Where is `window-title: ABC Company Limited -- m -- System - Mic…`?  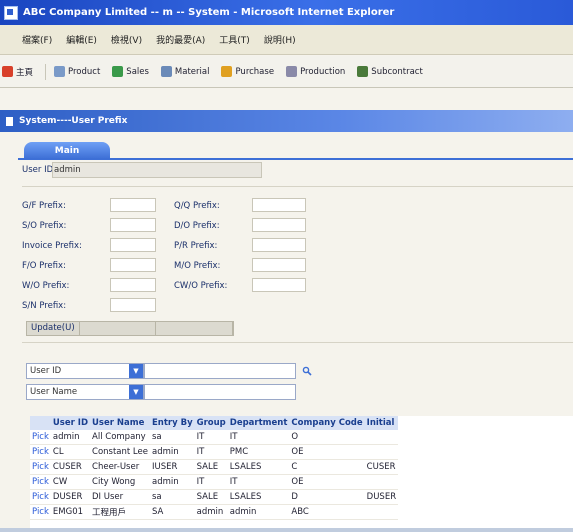 window-title: ABC Company Limited -- m -- System - Mic… is located at coordinates (209, 12).